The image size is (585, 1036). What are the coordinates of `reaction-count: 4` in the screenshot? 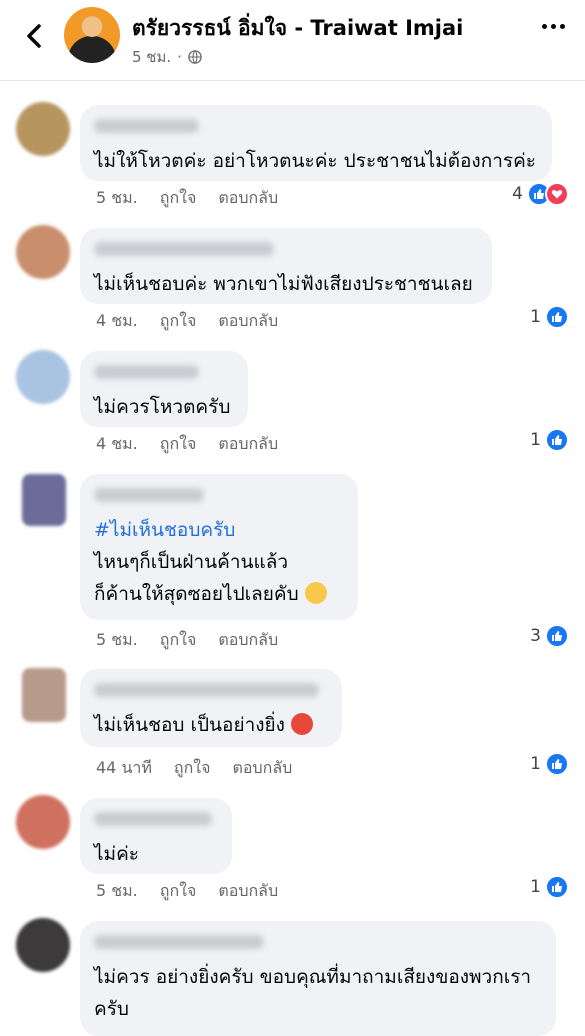 It's located at (517, 194).